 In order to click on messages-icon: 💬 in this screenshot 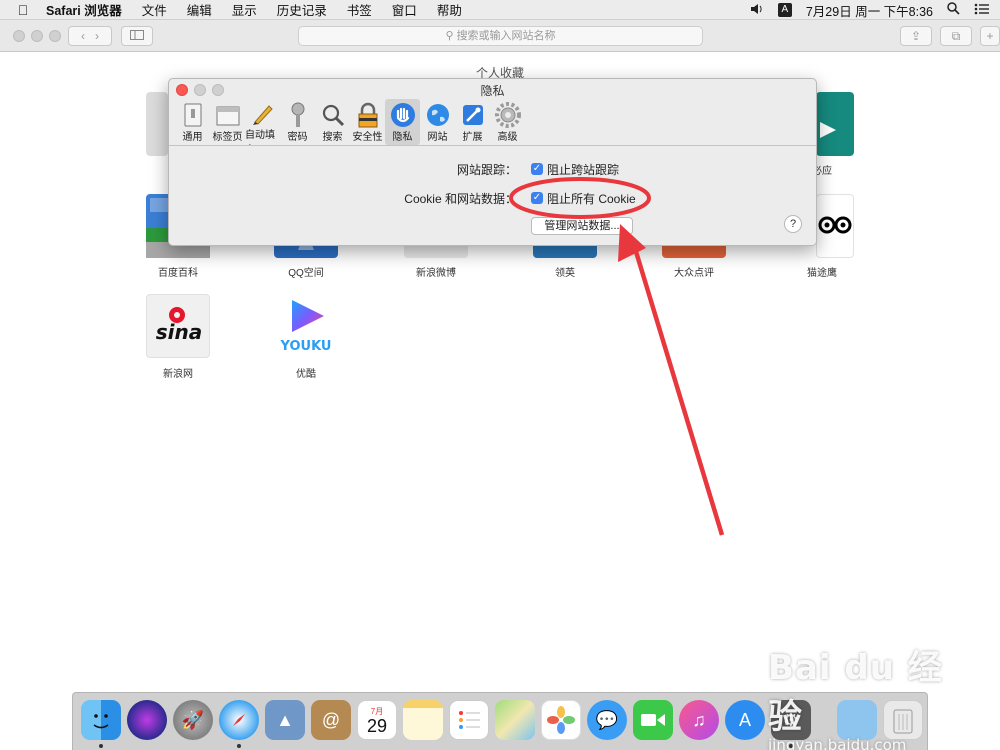, I will do `click(607, 720)`.